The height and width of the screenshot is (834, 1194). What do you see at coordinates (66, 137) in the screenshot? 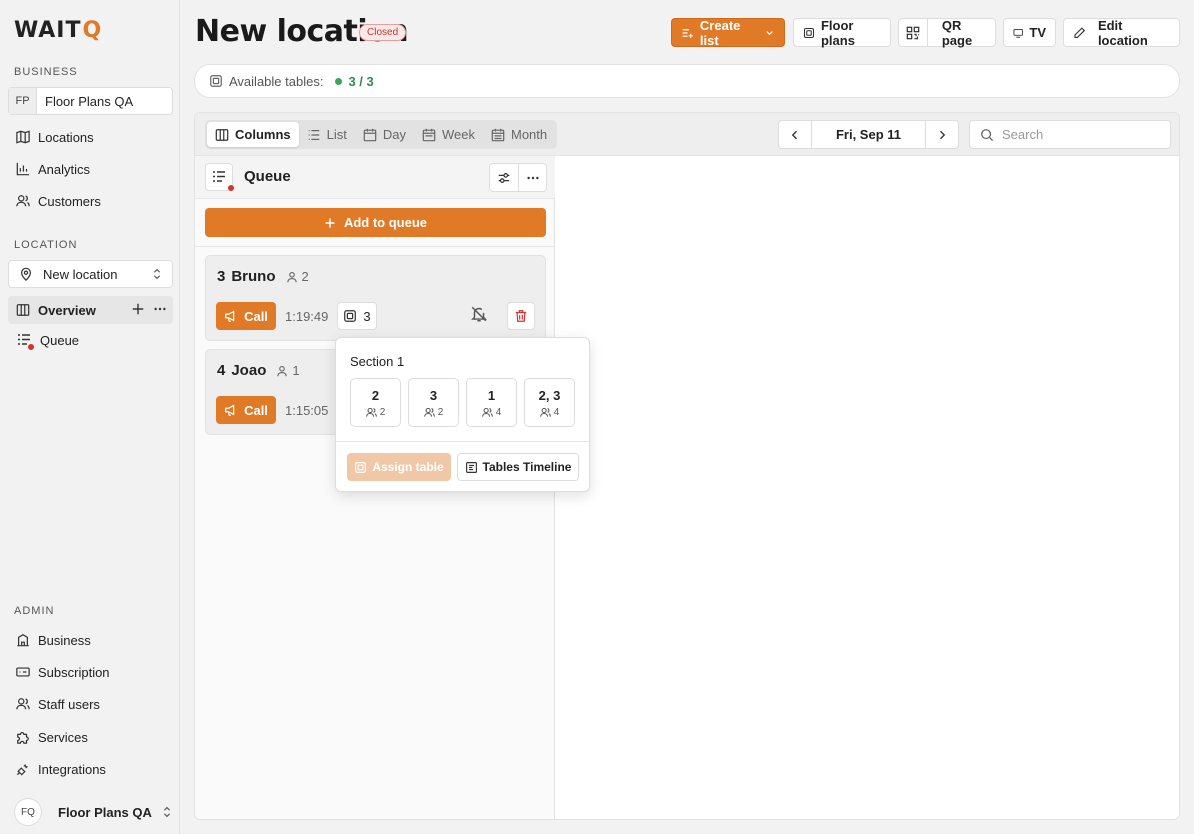
I see `sidebar-item-label: Locations` at bounding box center [66, 137].